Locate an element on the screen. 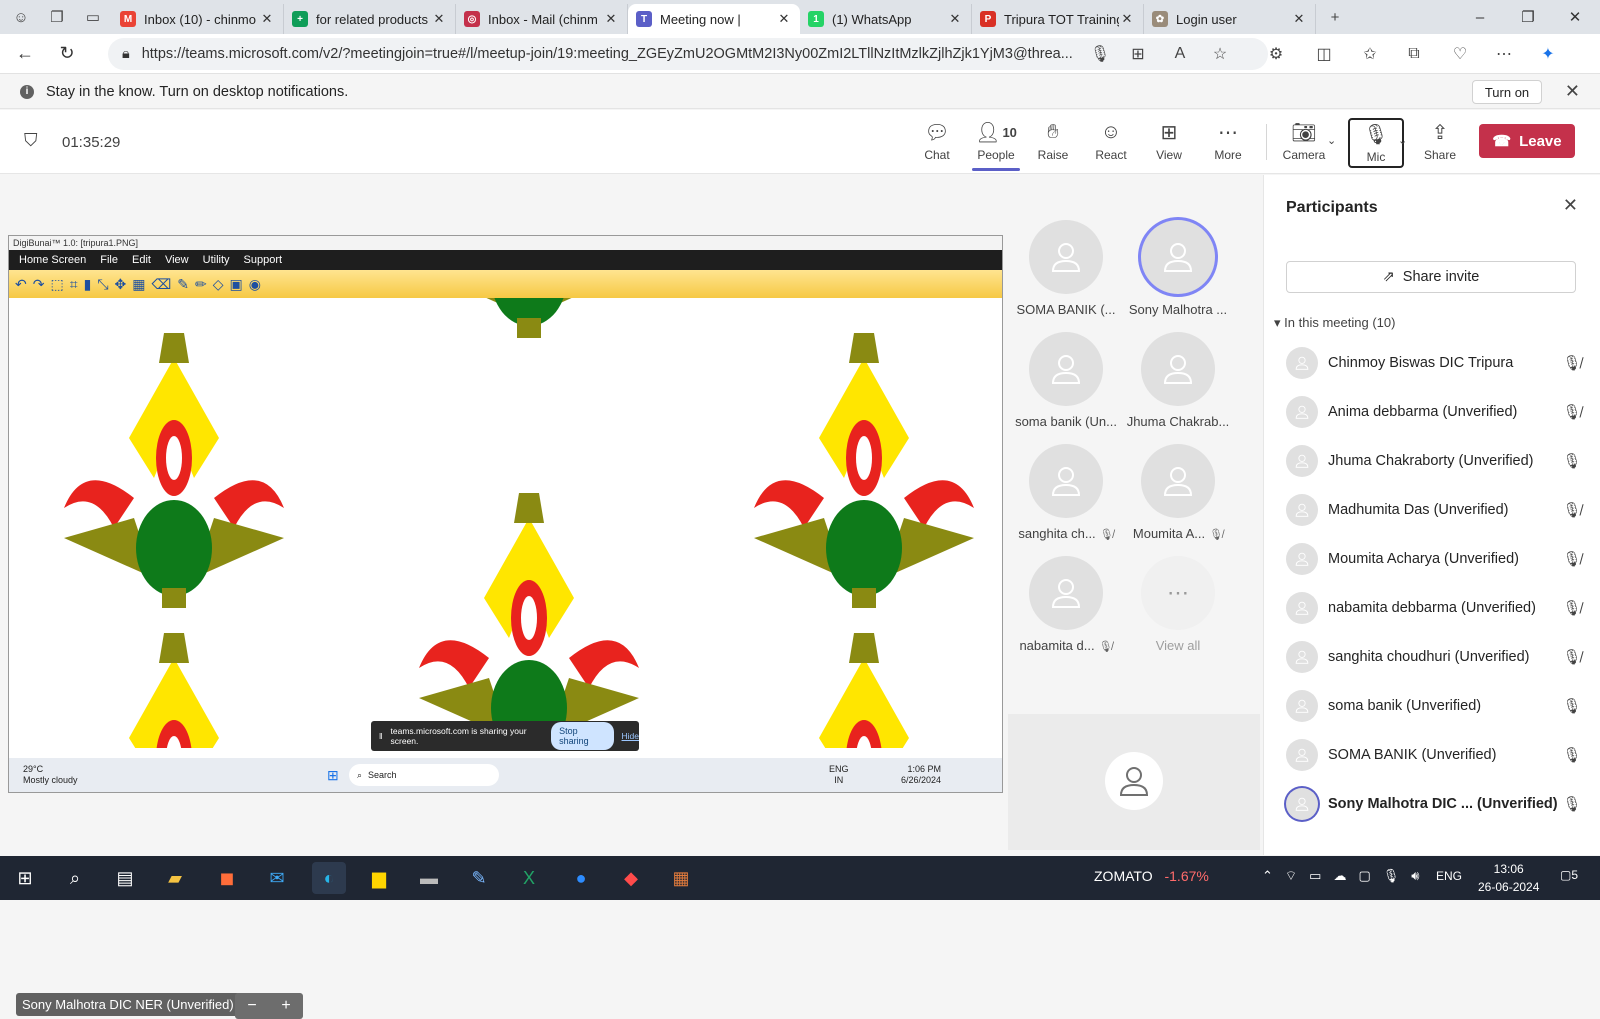  sticky-notes-icon: ▆ is located at coordinates (379, 878).